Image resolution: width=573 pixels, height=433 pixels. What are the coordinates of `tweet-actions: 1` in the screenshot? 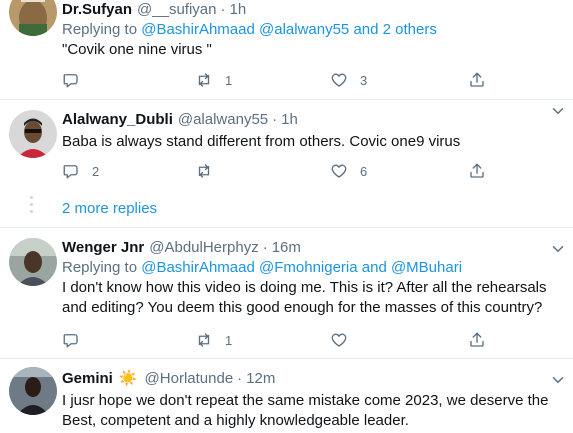 It's located at (282, 340).